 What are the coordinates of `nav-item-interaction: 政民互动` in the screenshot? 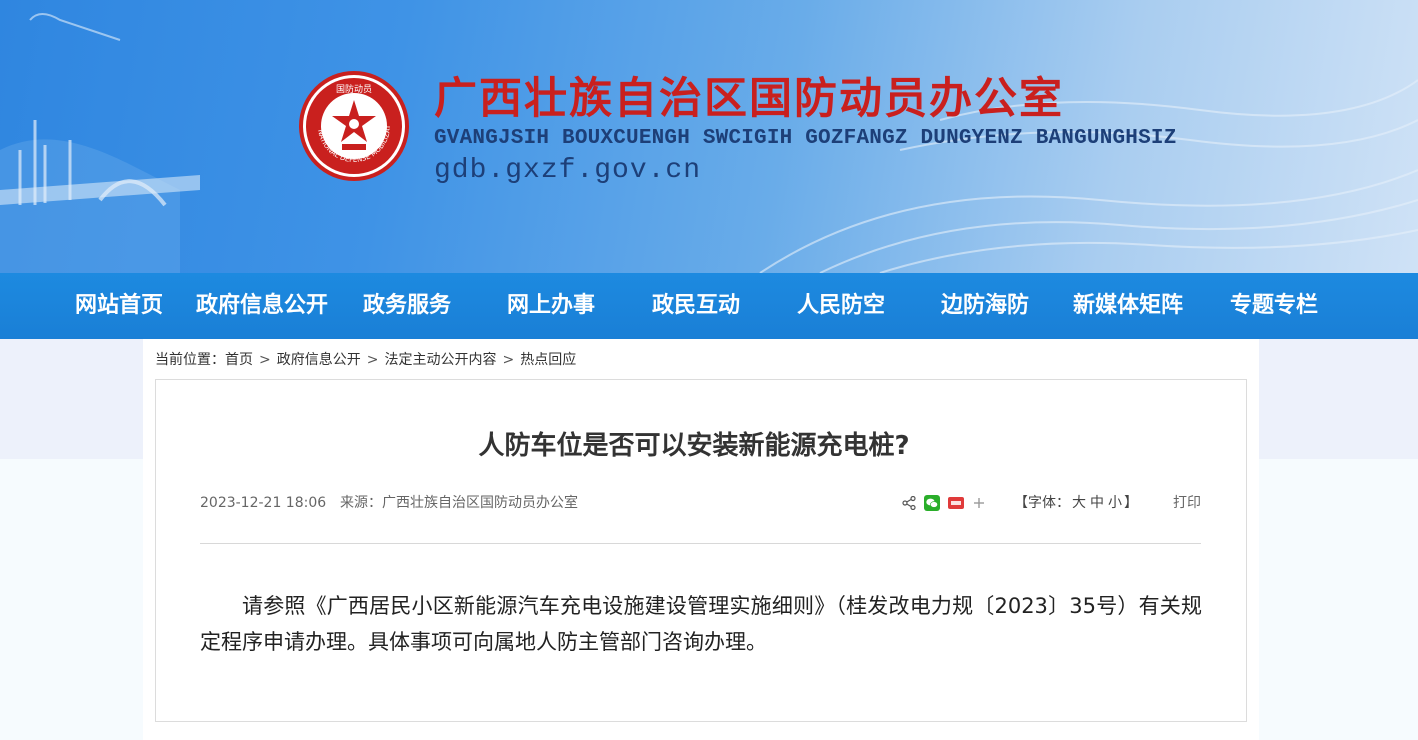 It's located at (696, 306).